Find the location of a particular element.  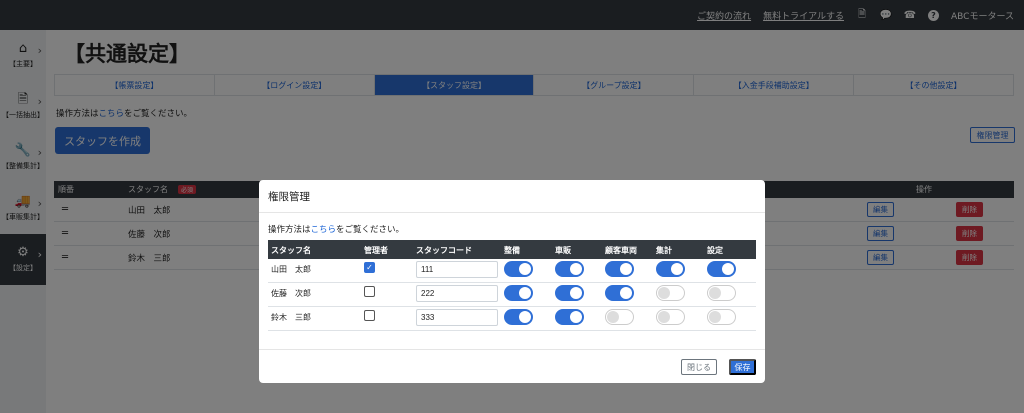

howto-link: こちら is located at coordinates (324, 230).